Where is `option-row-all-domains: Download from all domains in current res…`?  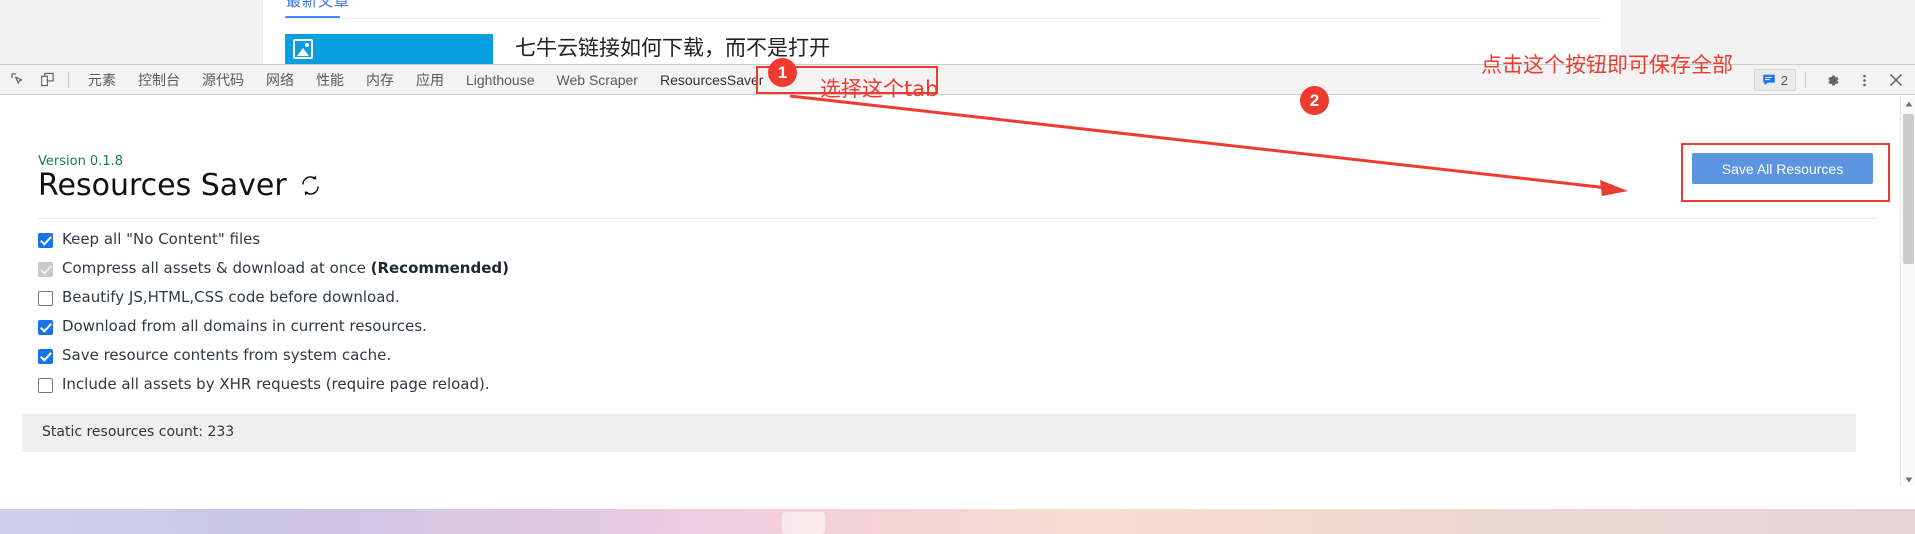
option-row-all-domains: Download from all domains in current res… is located at coordinates (273, 330).